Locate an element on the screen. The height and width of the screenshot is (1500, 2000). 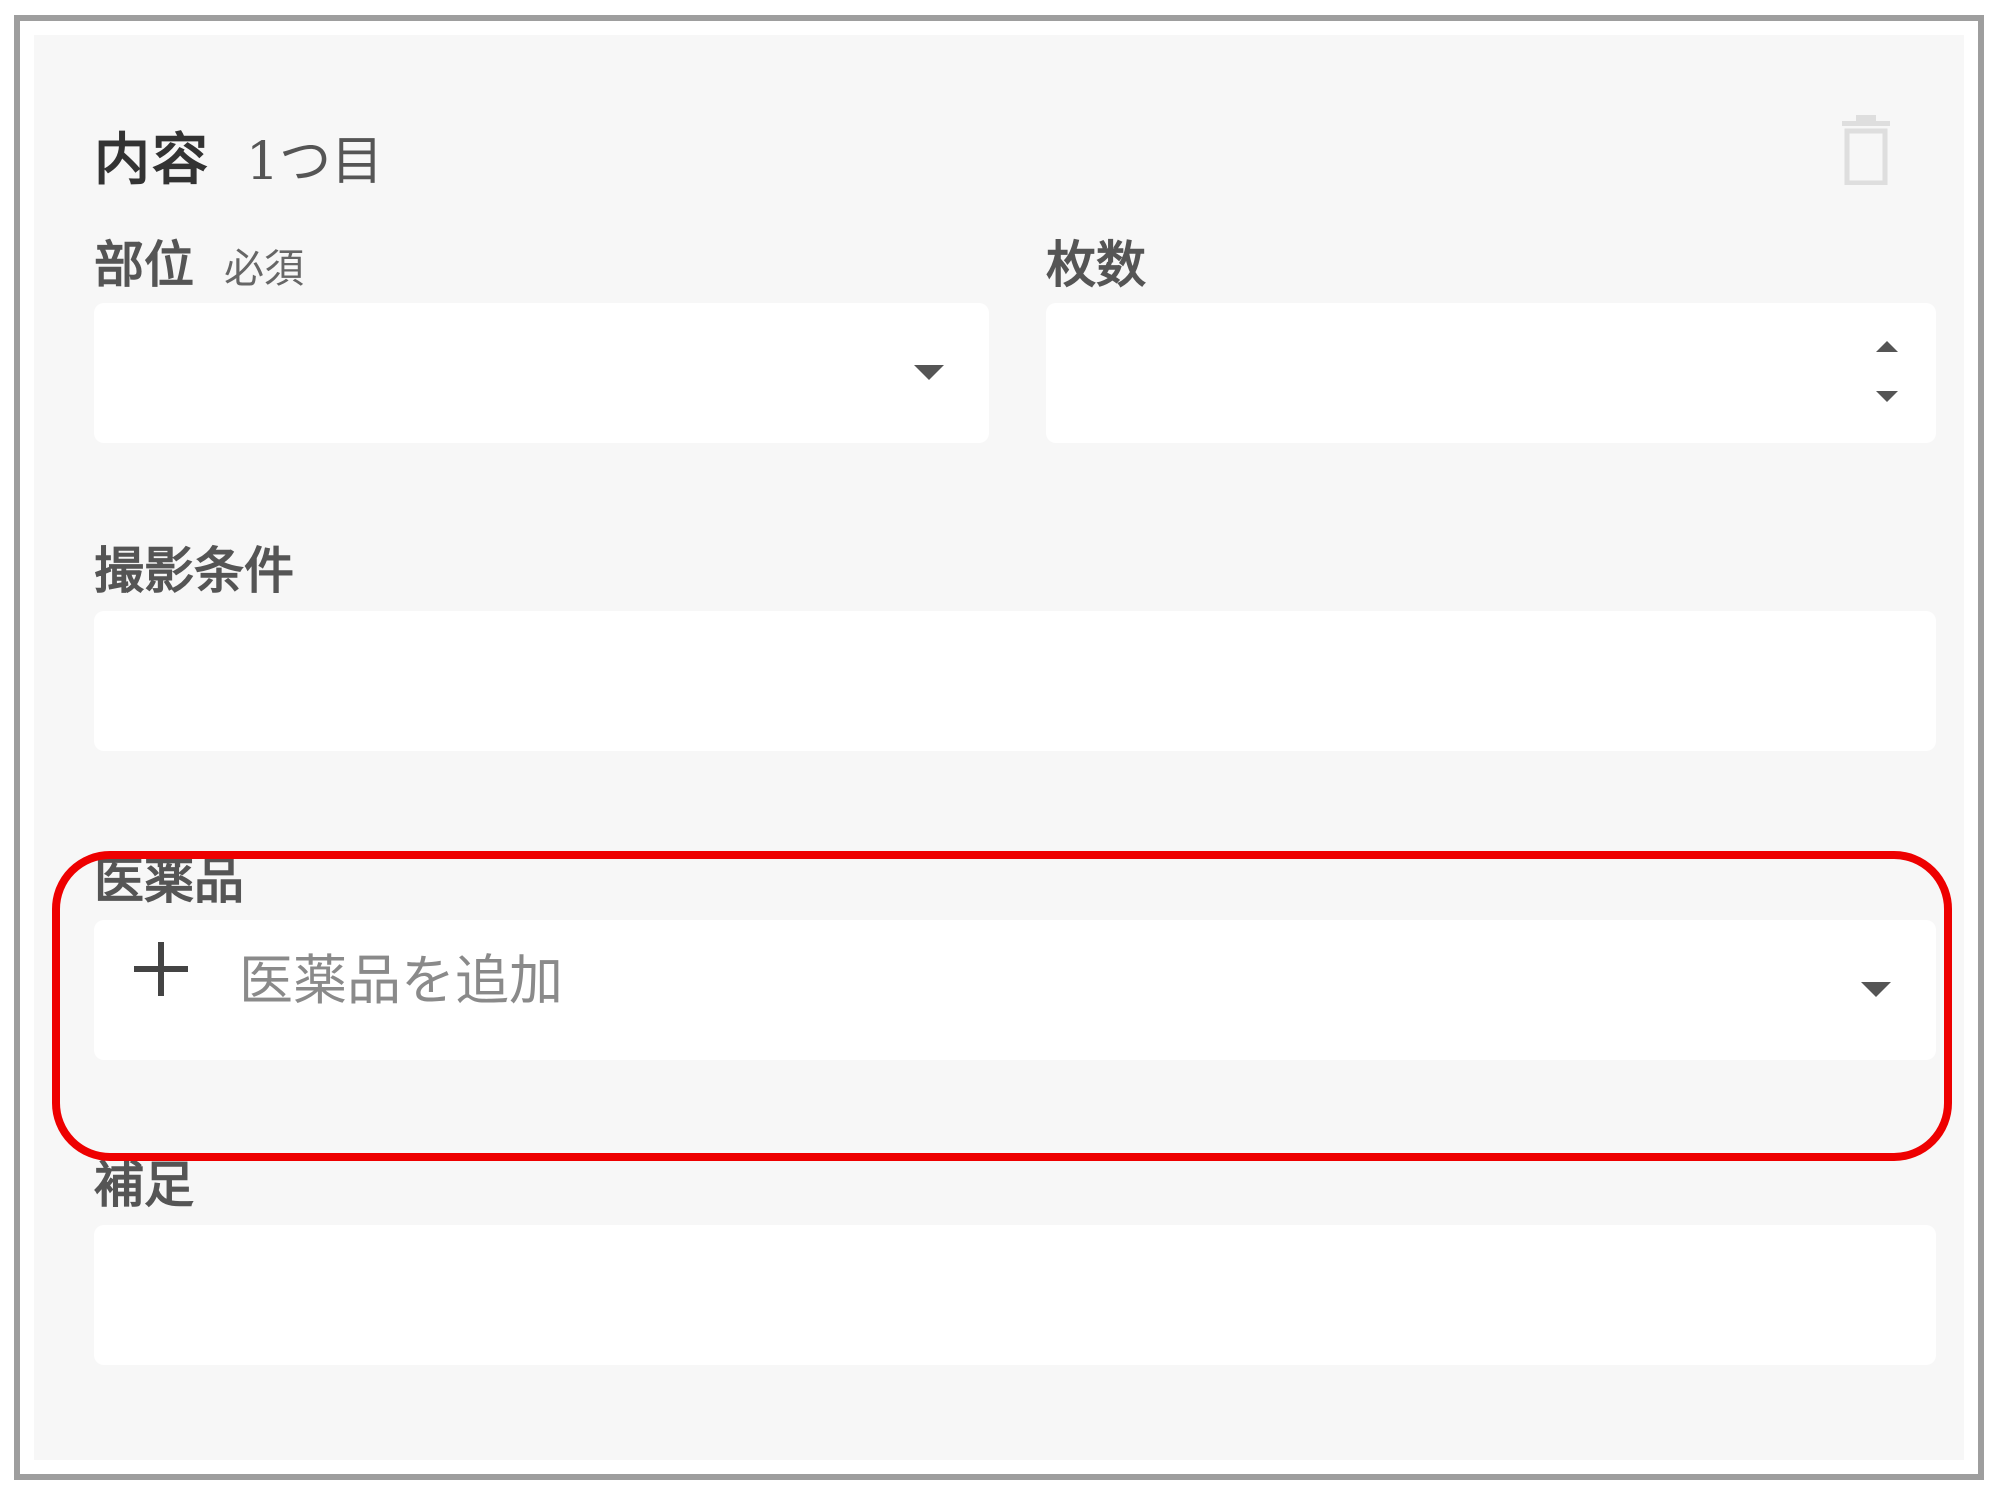
conditions-label-text: 撮影条件 is located at coordinates (194, 571).